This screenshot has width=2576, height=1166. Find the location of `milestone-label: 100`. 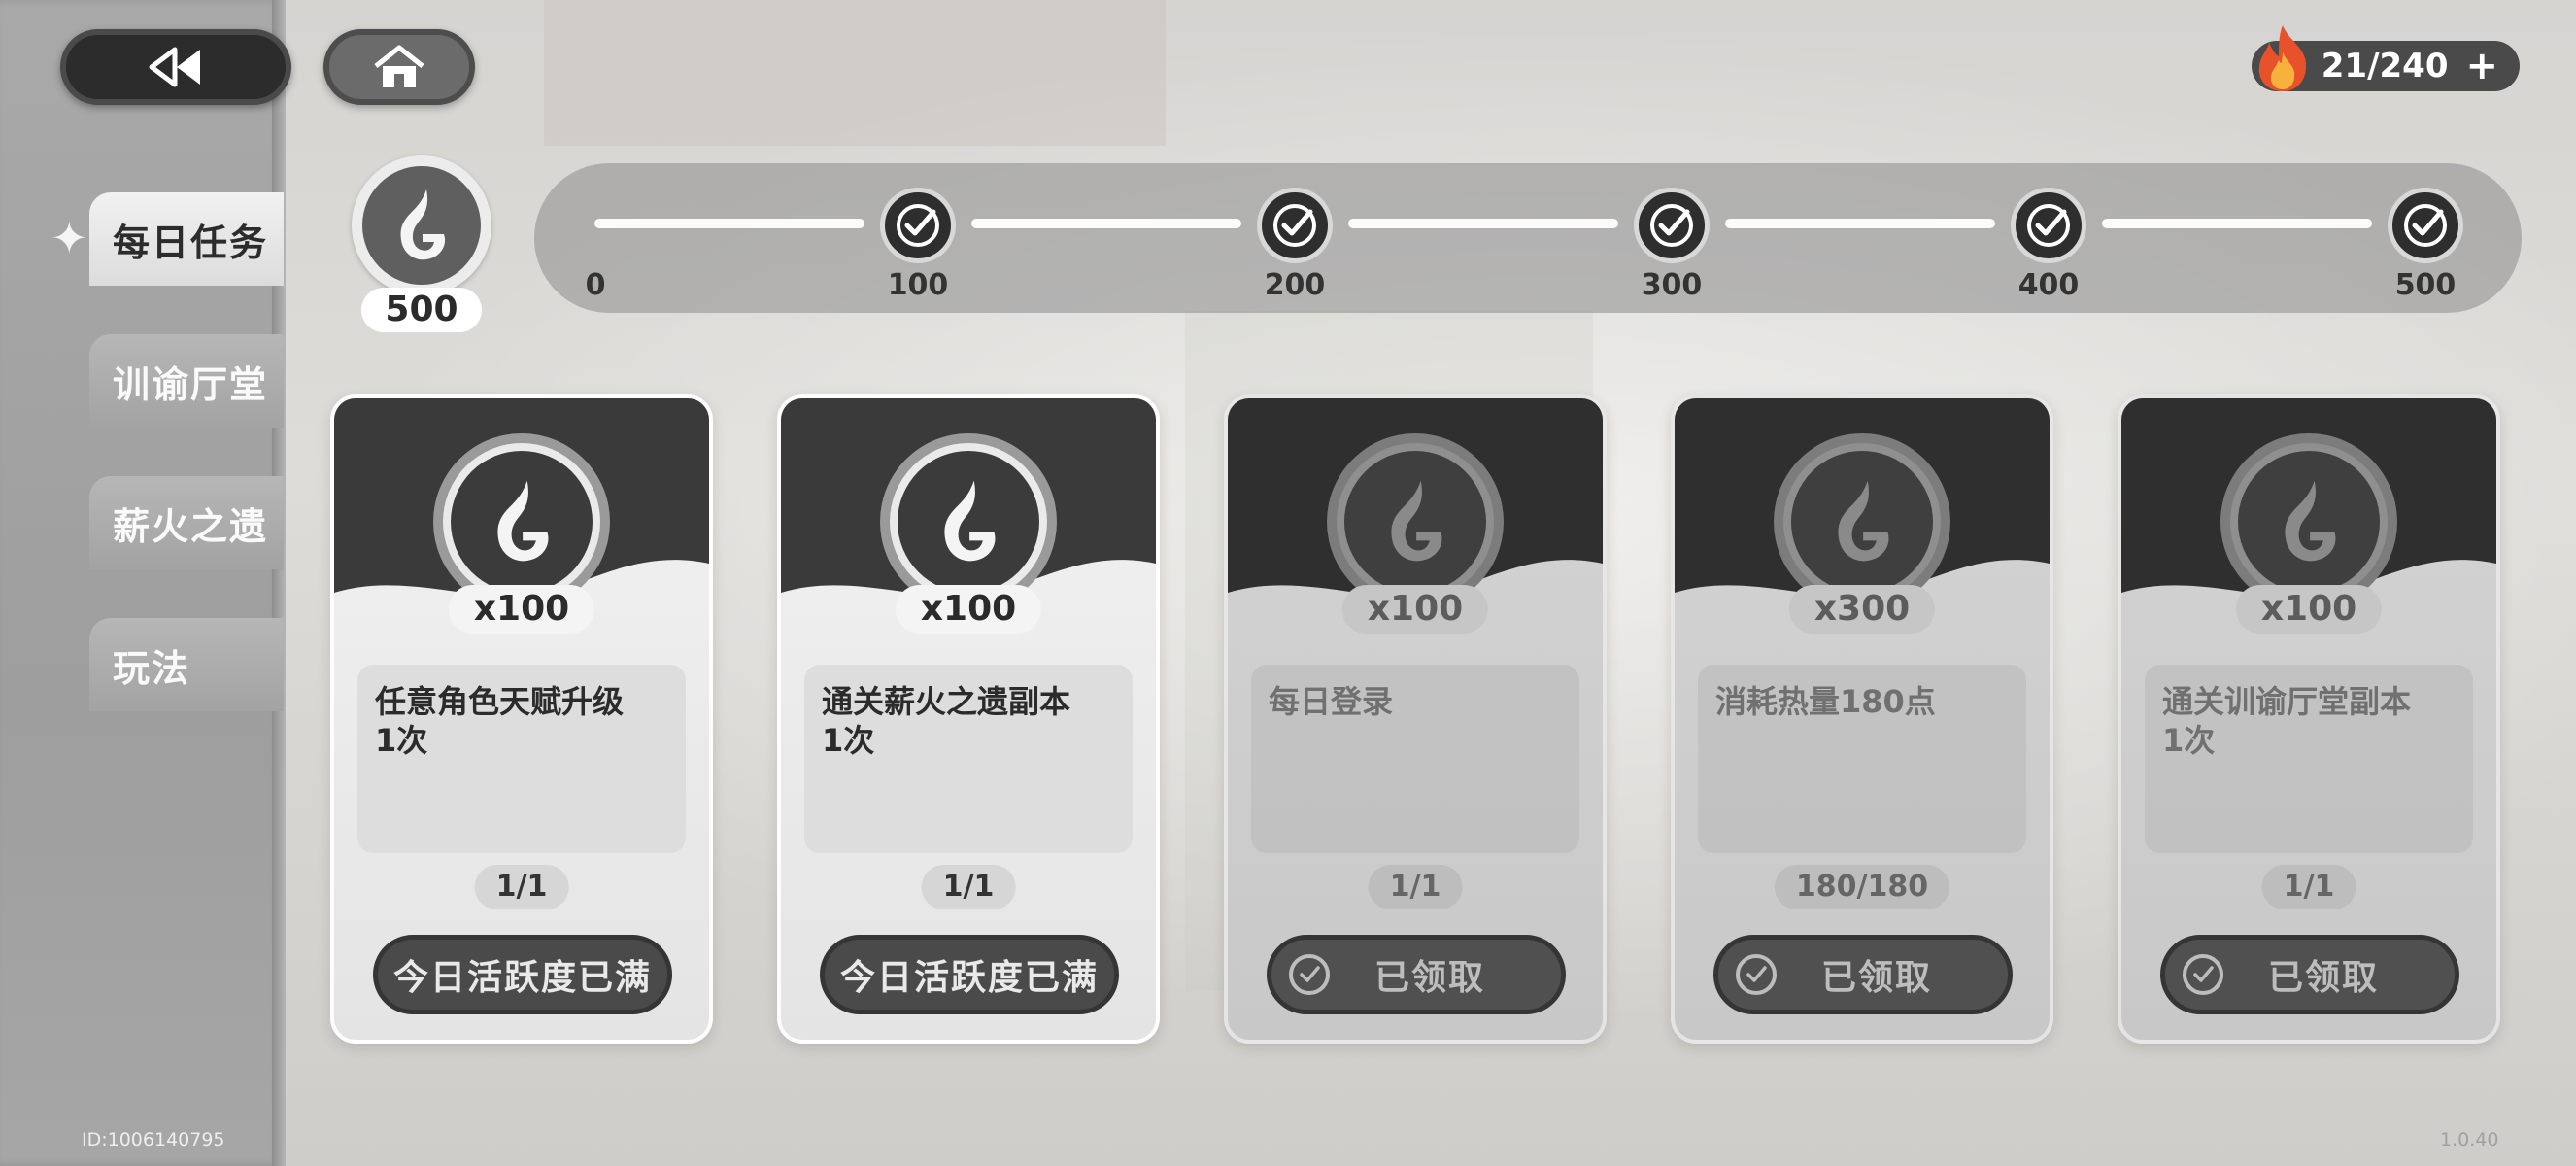

milestone-label: 100 is located at coordinates (918, 285).